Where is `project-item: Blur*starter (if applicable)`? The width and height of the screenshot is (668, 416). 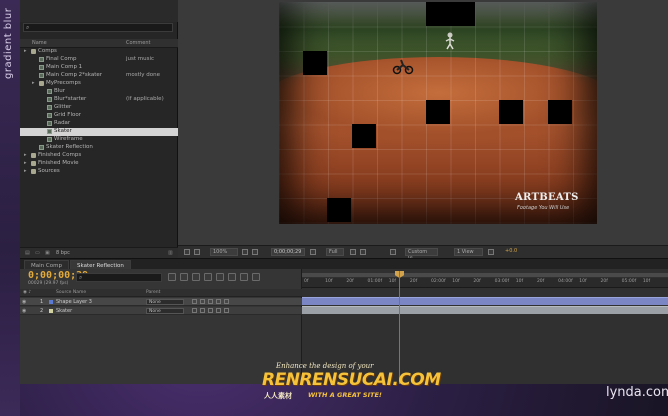
project-item: Blur*starter (if applicable) is located at coordinates (99, 100).